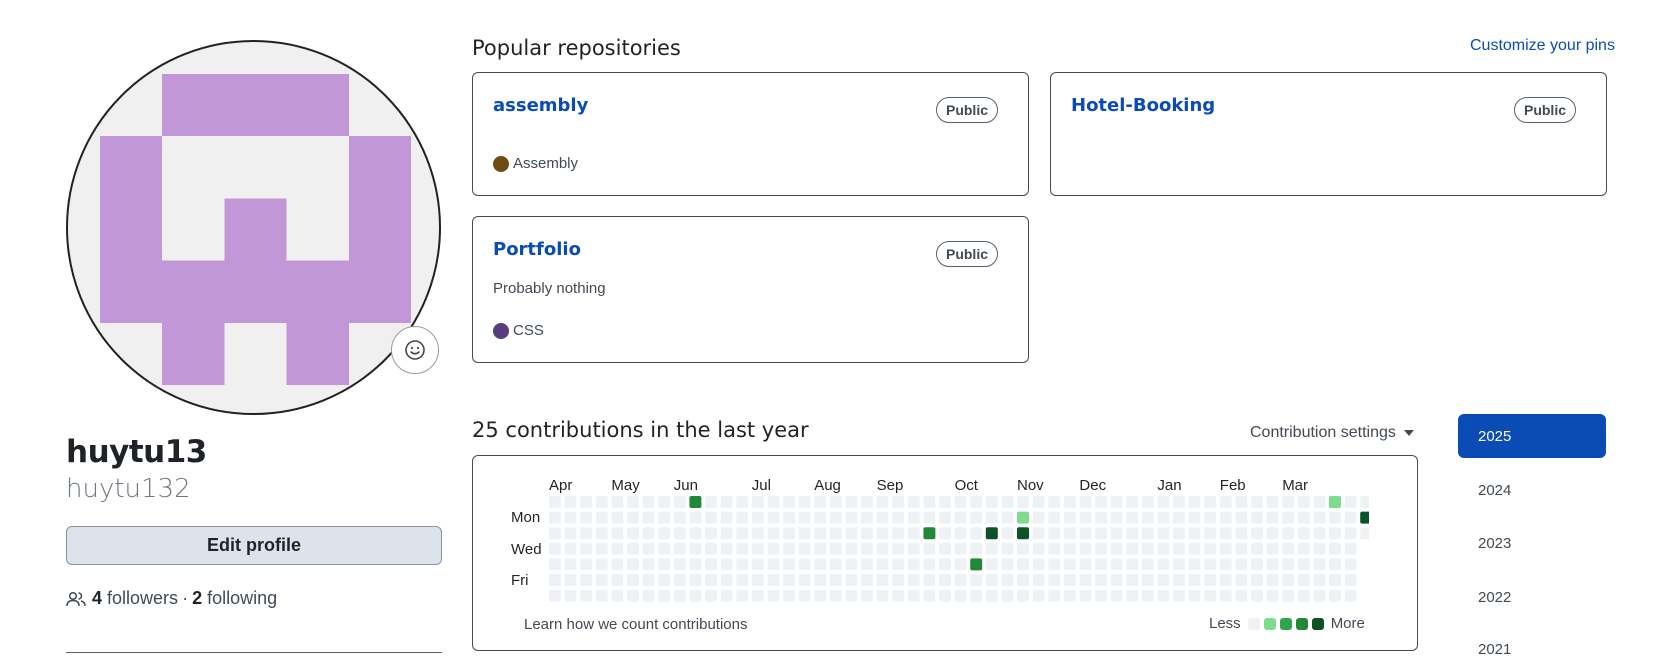 The height and width of the screenshot is (665, 1672). Describe the element at coordinates (1532, 490) in the screenshot. I see `year-link-2024: 2024` at that location.